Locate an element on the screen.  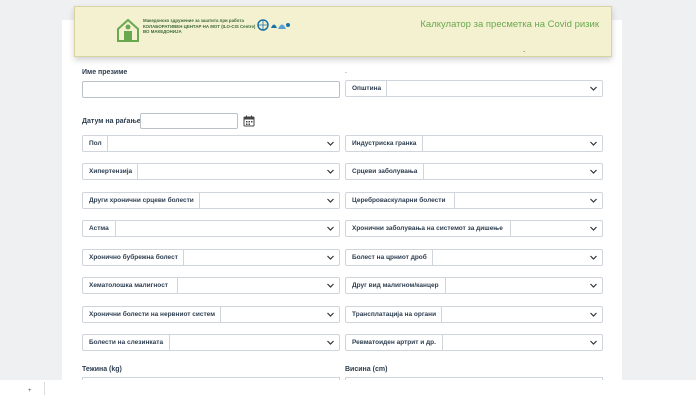
nervous-system-disease-select: Хронични болести на нервниот систем is located at coordinates (211, 314).